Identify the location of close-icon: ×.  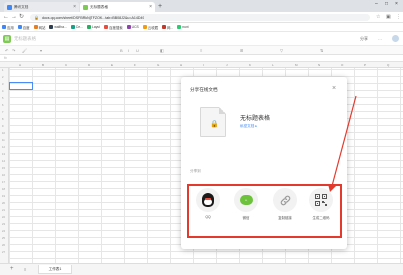
(334, 88).